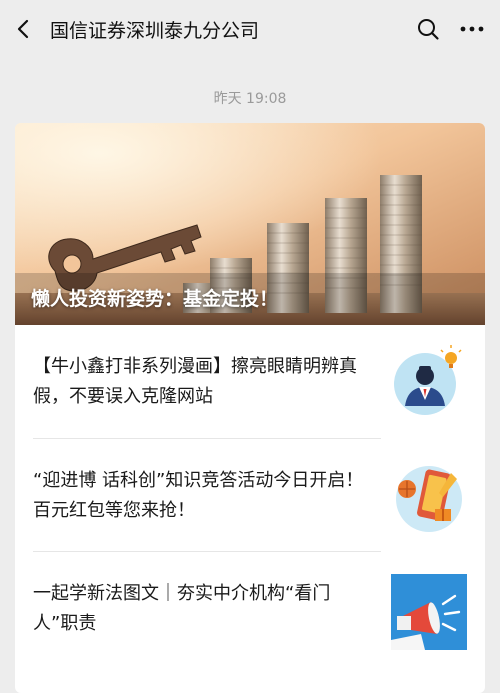 Image resolution: width=500 pixels, height=693 pixels. I want to click on article-item-1: 【牛小鑫打非系列漫画】擦亮眼睛明辨真假，不要误入克隆网站, so click(250, 382).